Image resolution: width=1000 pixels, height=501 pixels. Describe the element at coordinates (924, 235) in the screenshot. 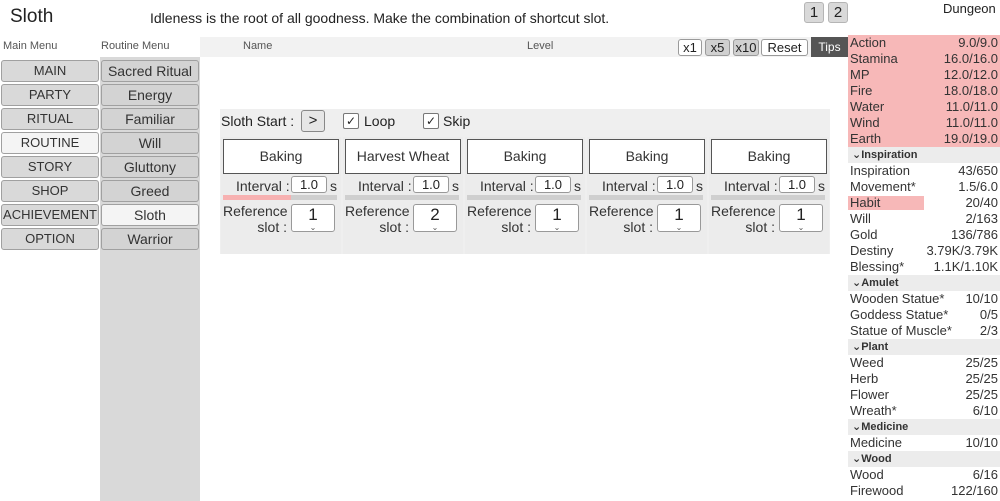

I see `stat-gold: Gold 136/786` at that location.